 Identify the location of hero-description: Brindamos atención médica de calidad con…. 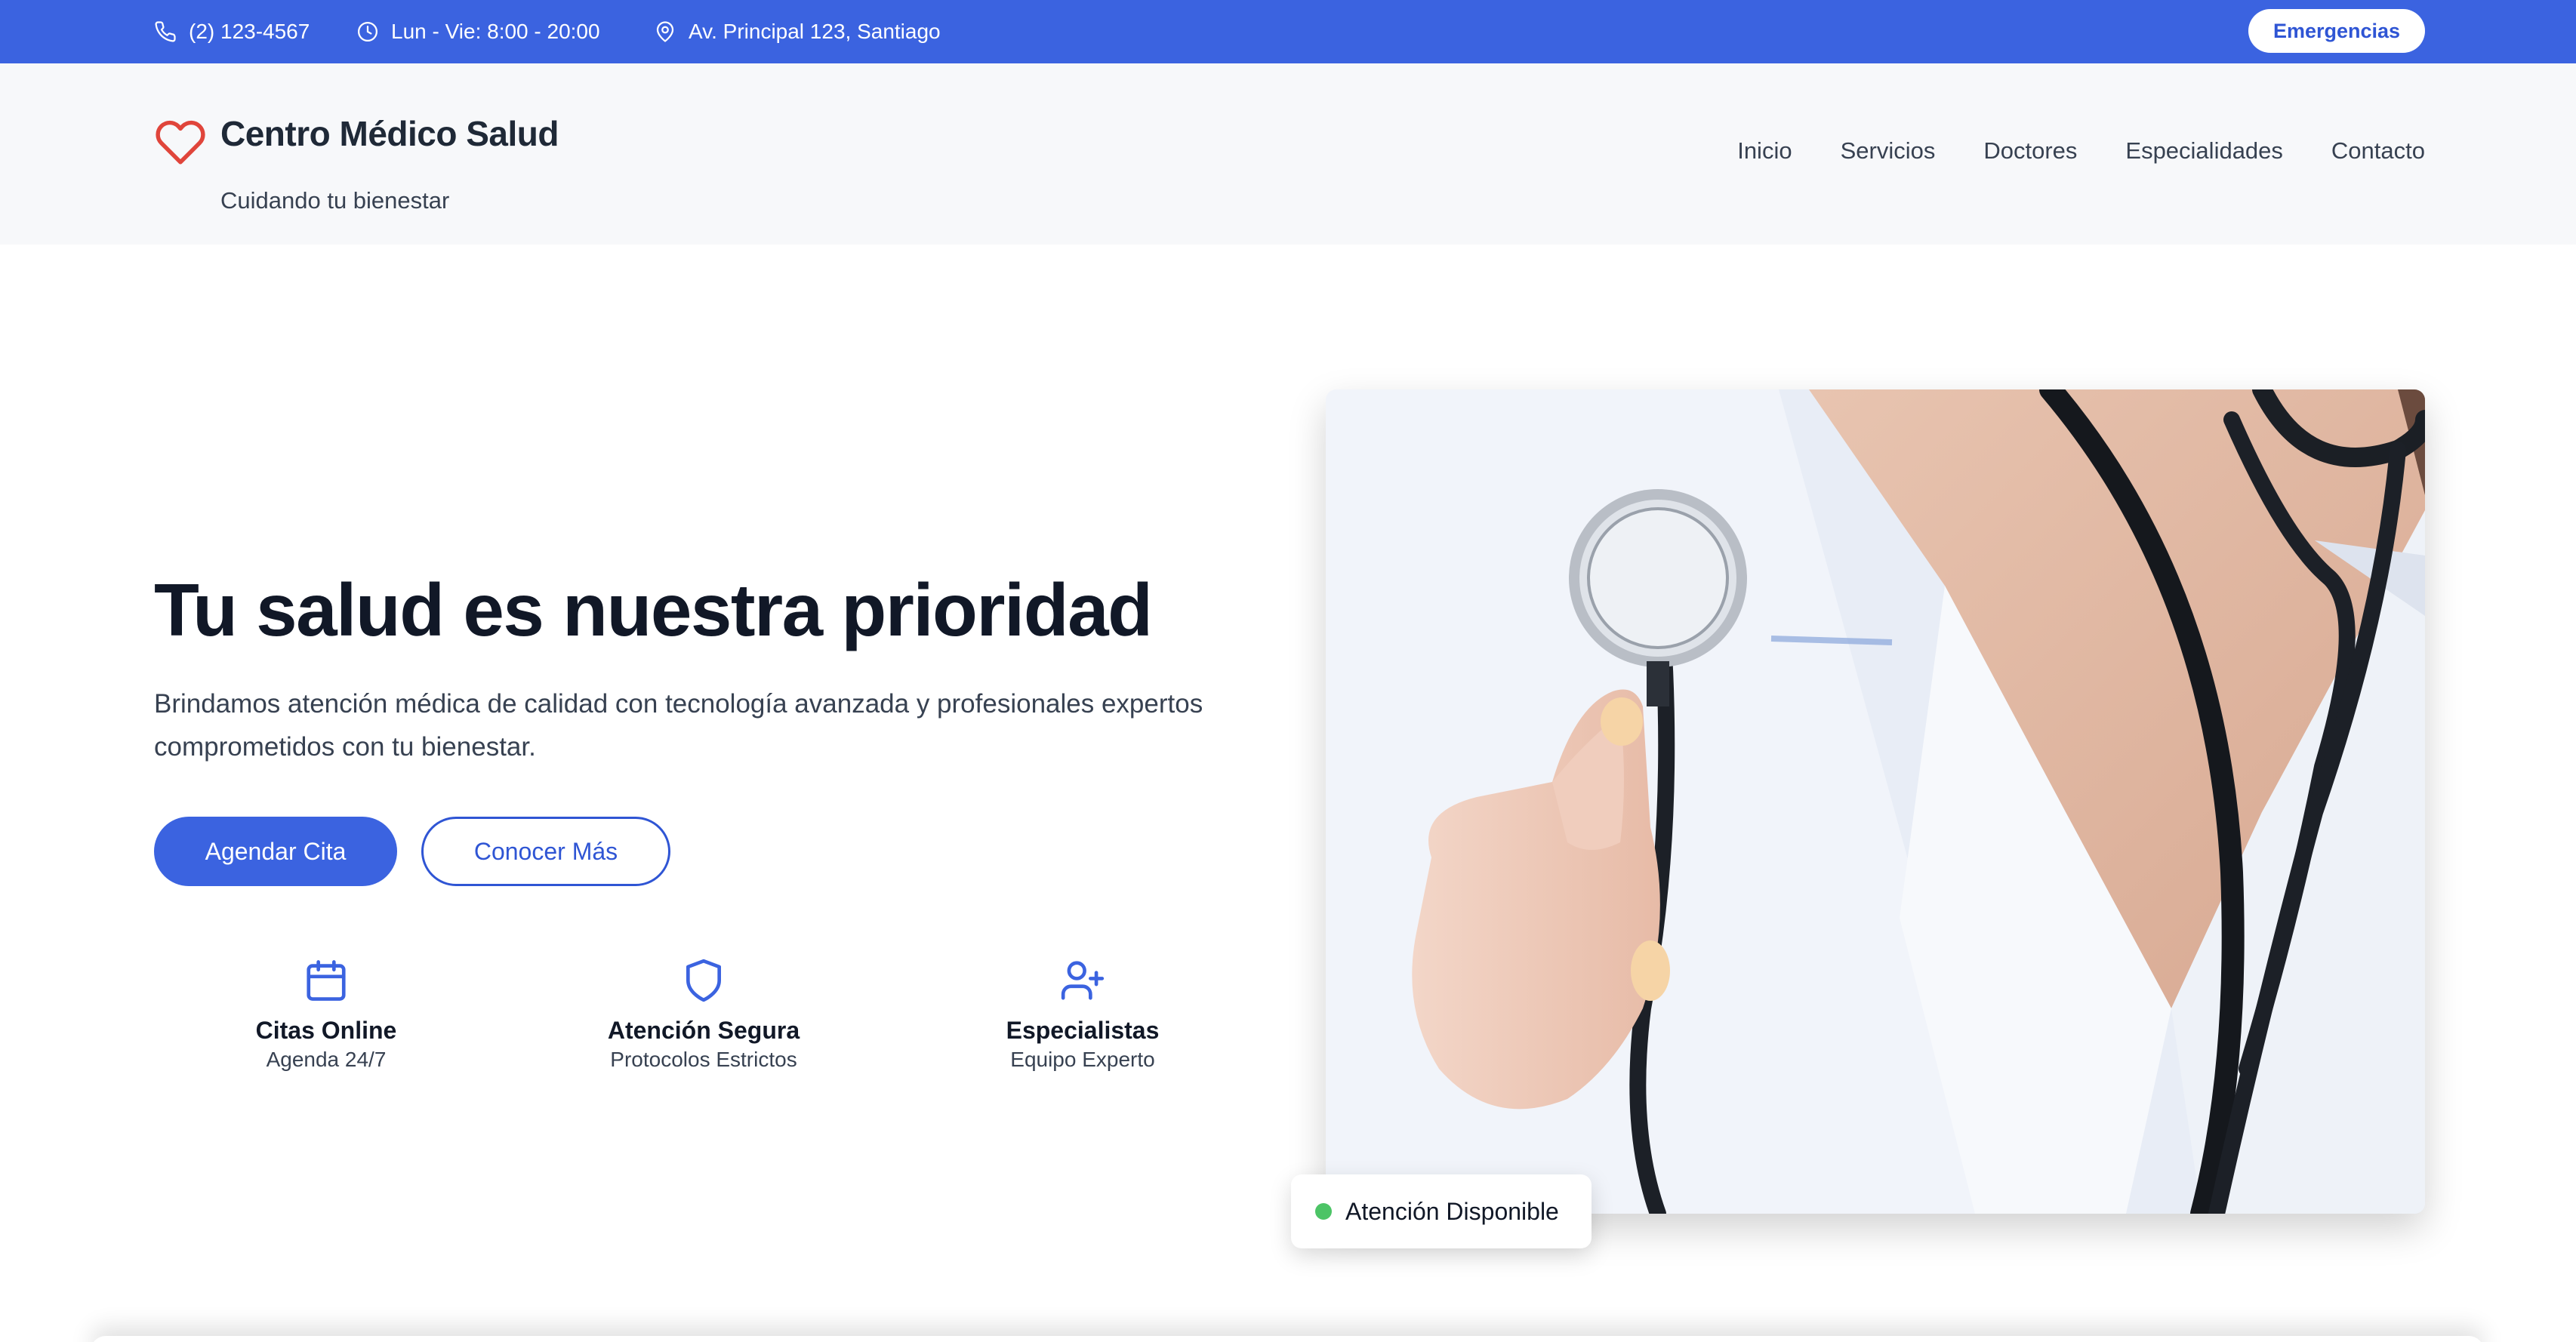
(678, 725).